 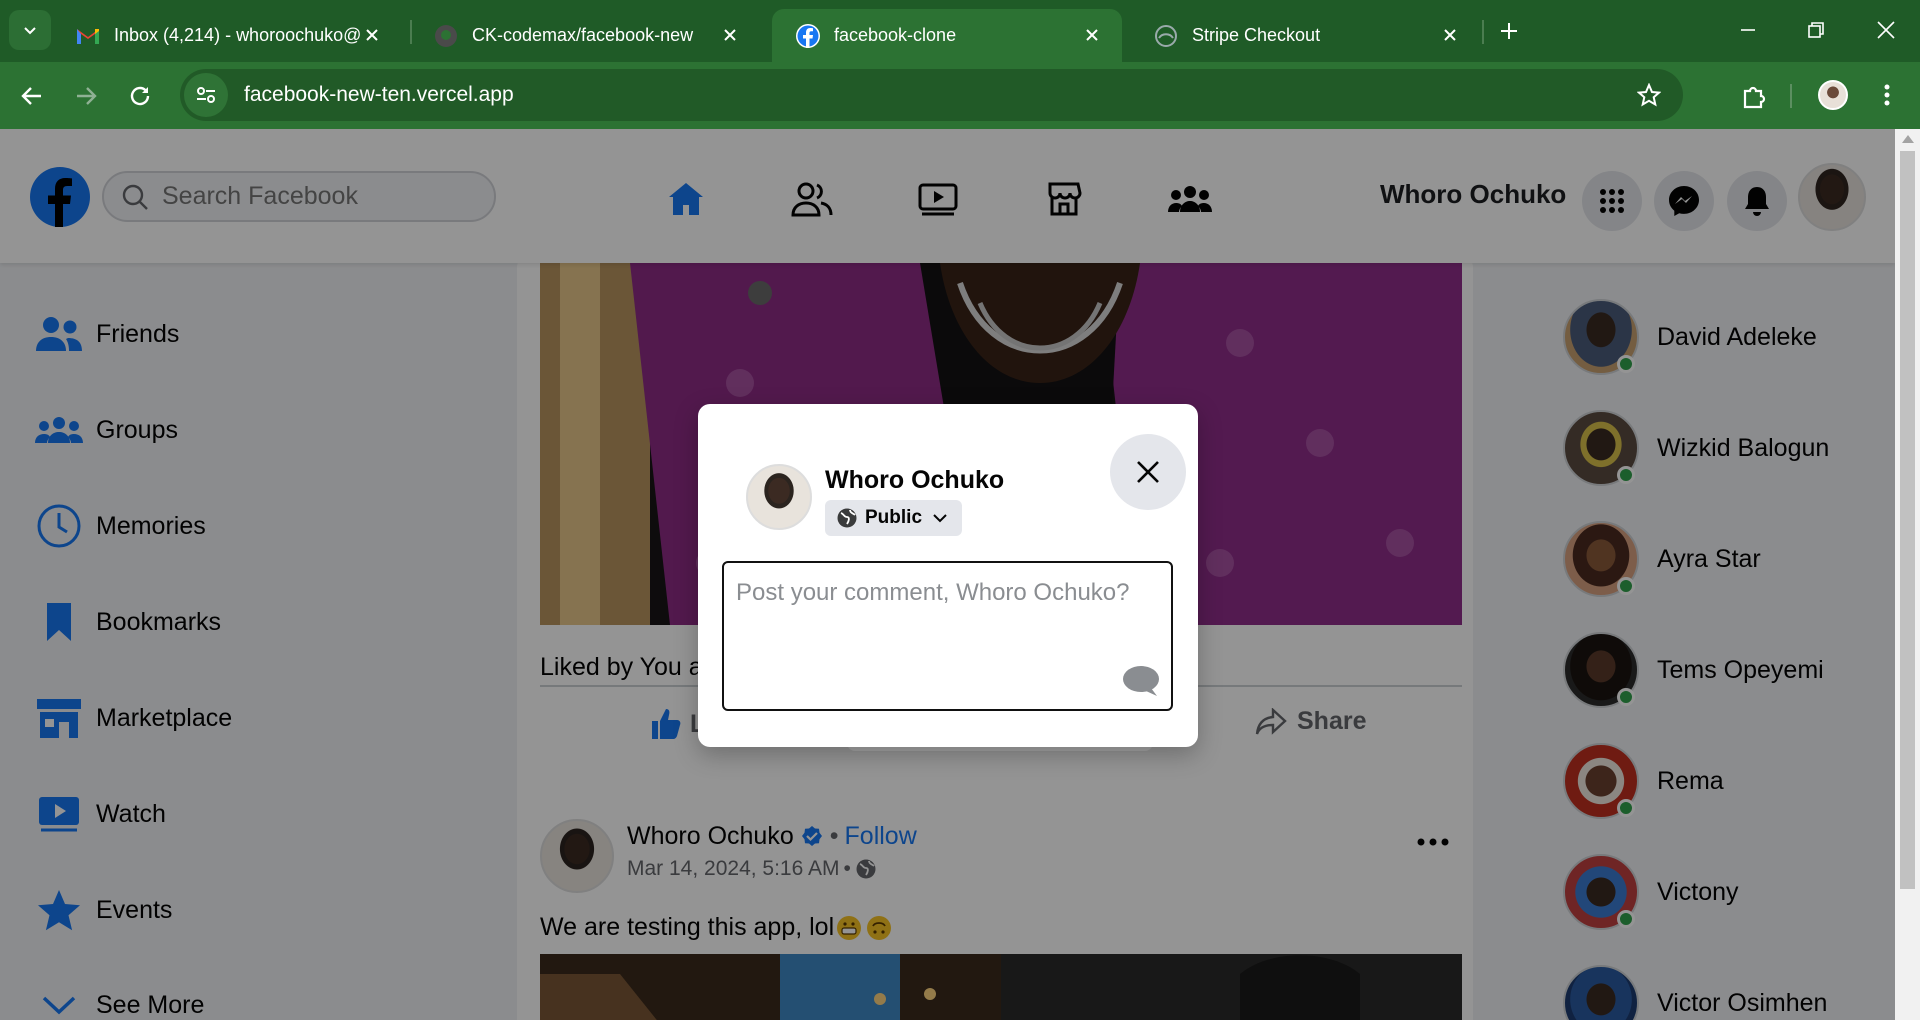 I want to click on arrow-right-icon, so click(x=87, y=96).